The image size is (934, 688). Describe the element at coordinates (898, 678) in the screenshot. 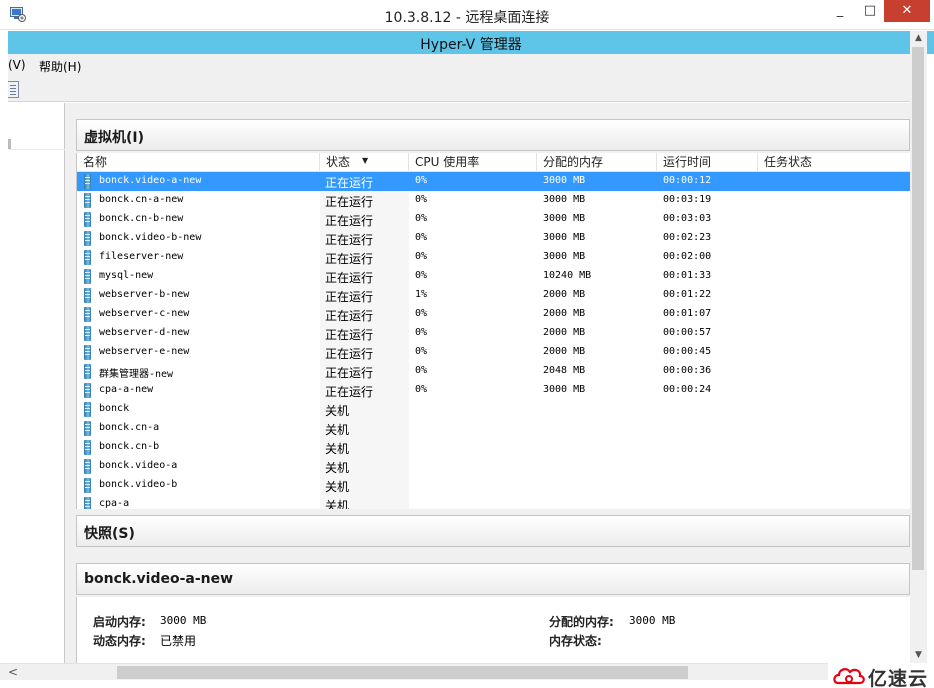

I see `watermark-text: 亿速云` at that location.